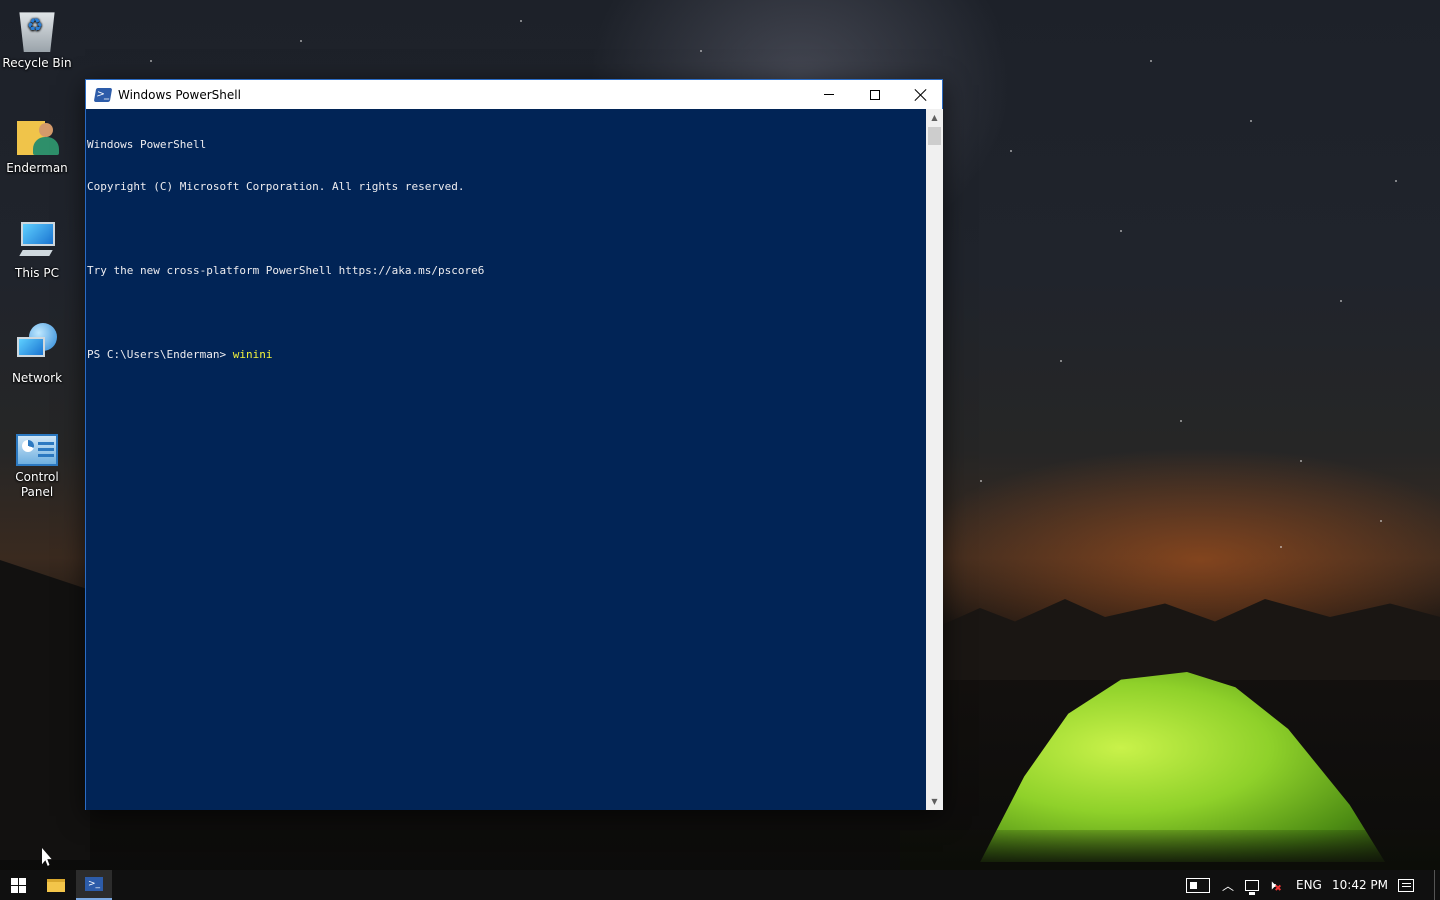 This screenshot has width=1440, height=900. I want to click on desktop-icon-recycle-bin: Recycle Bin, so click(37, 39).